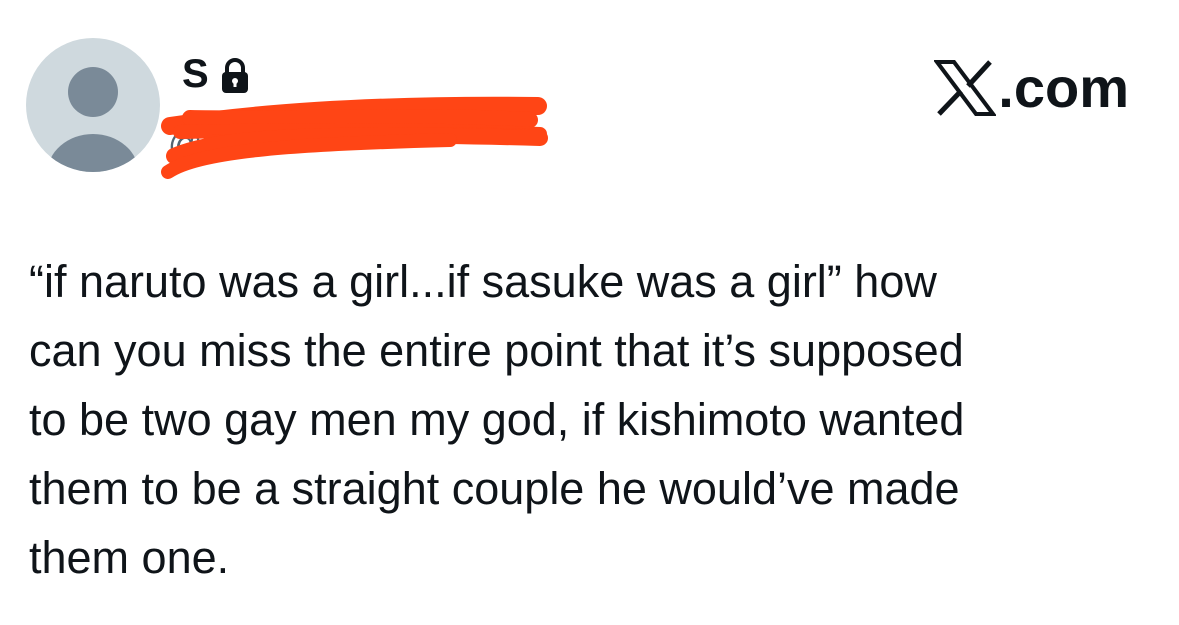 This screenshot has width=1179, height=625. I want to click on avatar, so click(93, 105).